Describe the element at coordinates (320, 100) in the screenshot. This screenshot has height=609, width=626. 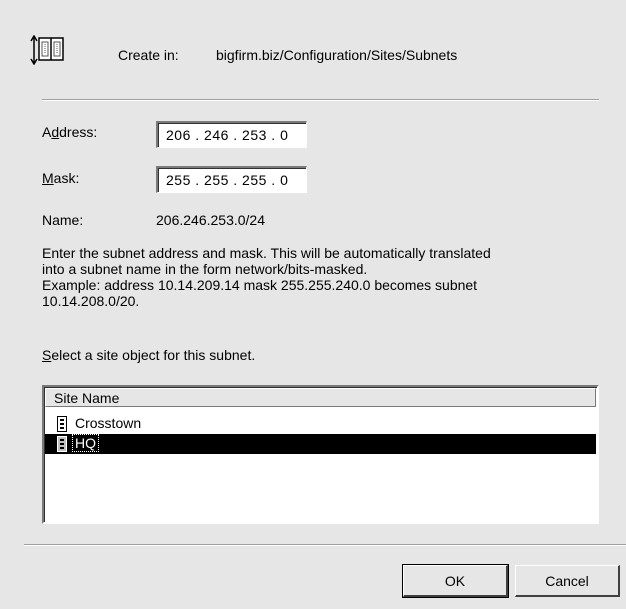
I see `header-separator` at that location.